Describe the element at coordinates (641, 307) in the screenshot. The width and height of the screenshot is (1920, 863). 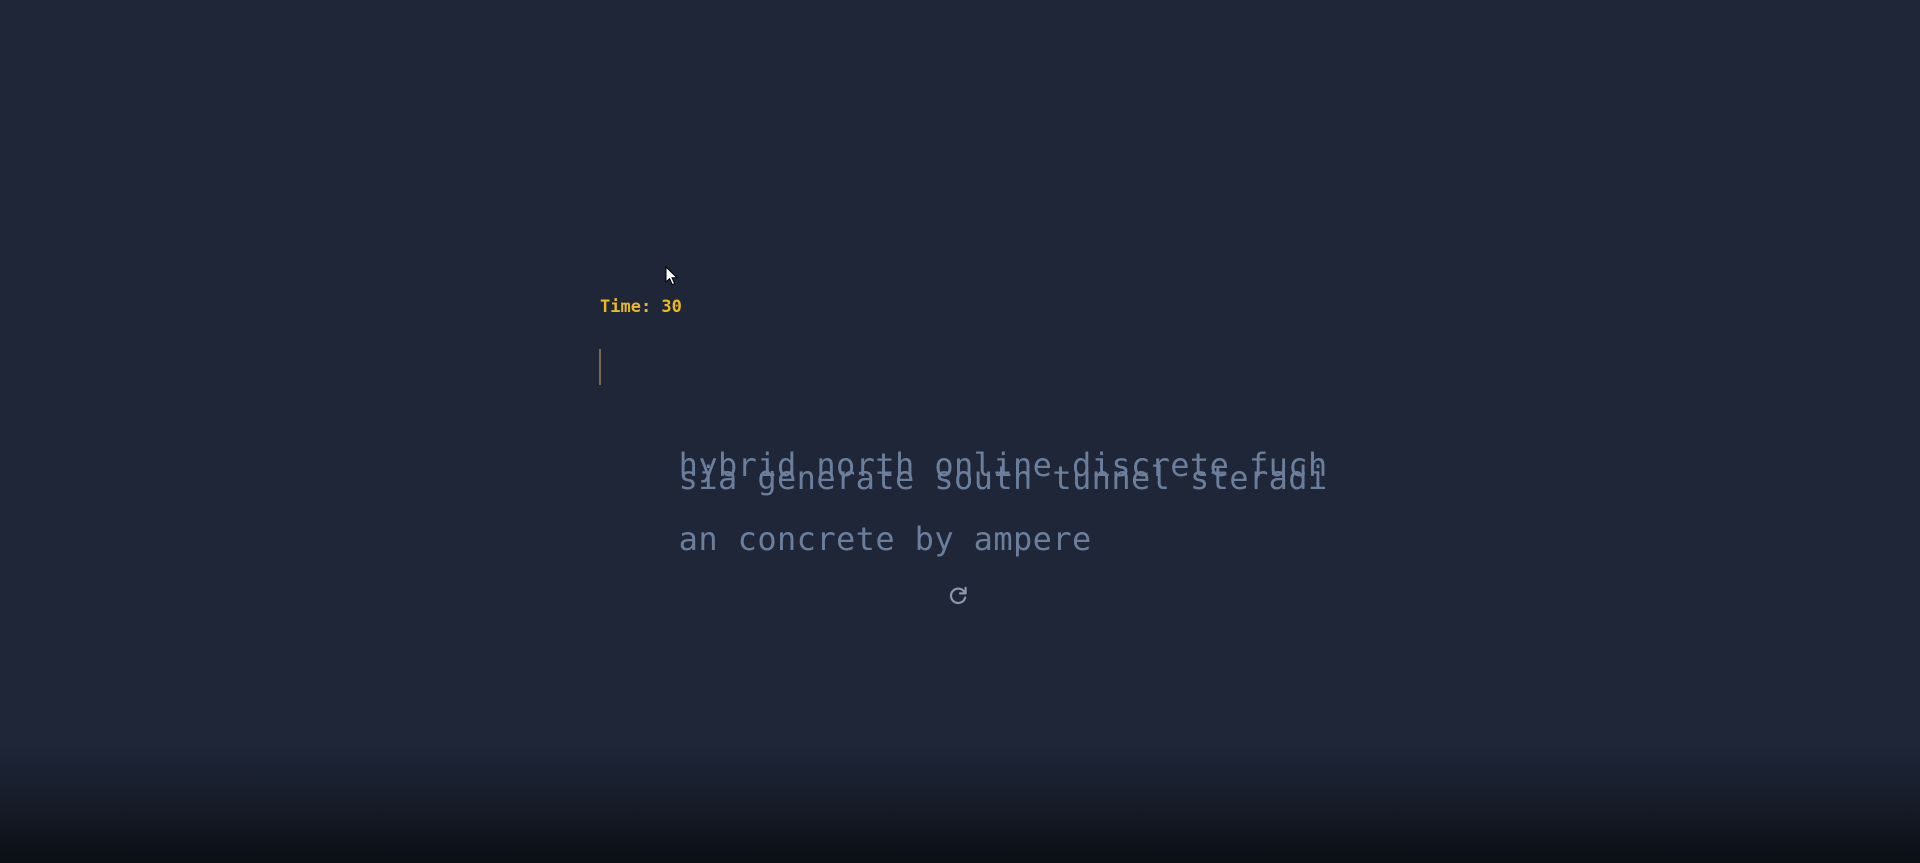
I see `timer-display: Time: 30` at that location.